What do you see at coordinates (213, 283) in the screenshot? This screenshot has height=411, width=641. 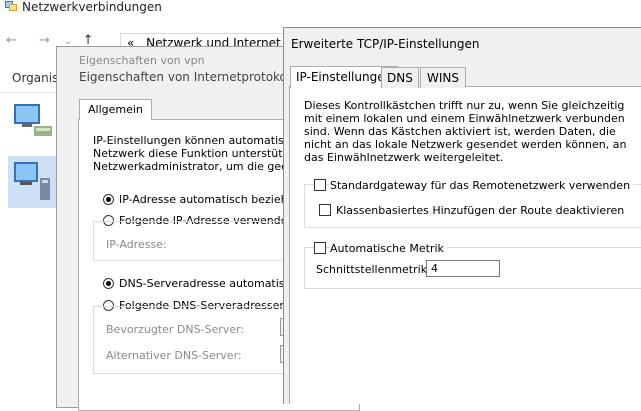 I see `dns-auto-label: DNS-Serveradresse automatisch b` at bounding box center [213, 283].